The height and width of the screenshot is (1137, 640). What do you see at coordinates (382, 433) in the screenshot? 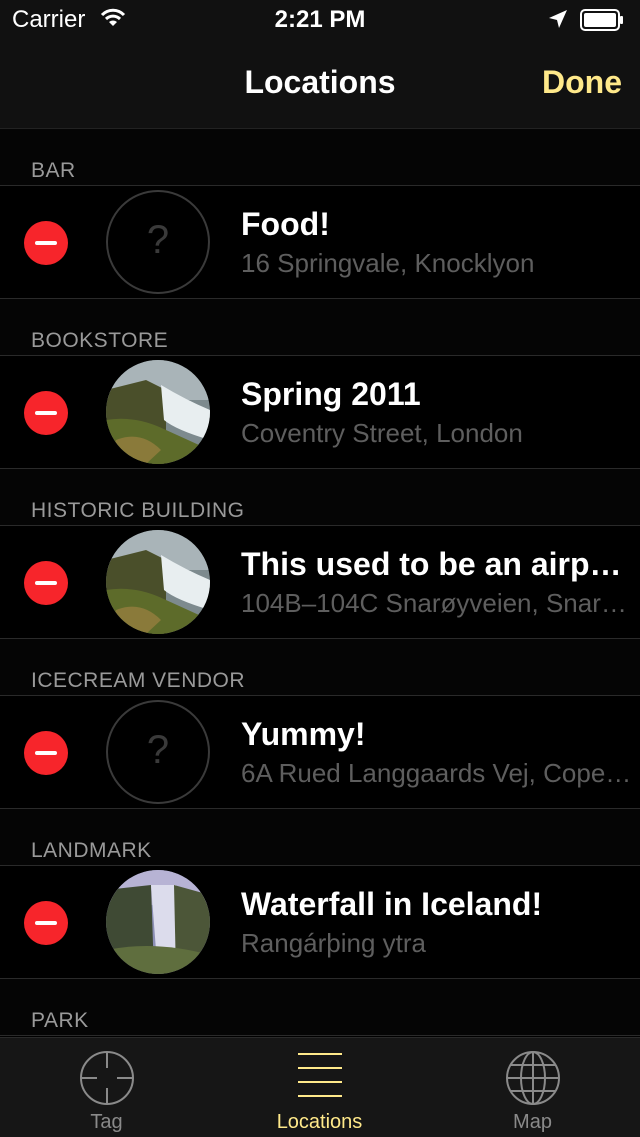
I see `location-address: Coventry Street, London` at bounding box center [382, 433].